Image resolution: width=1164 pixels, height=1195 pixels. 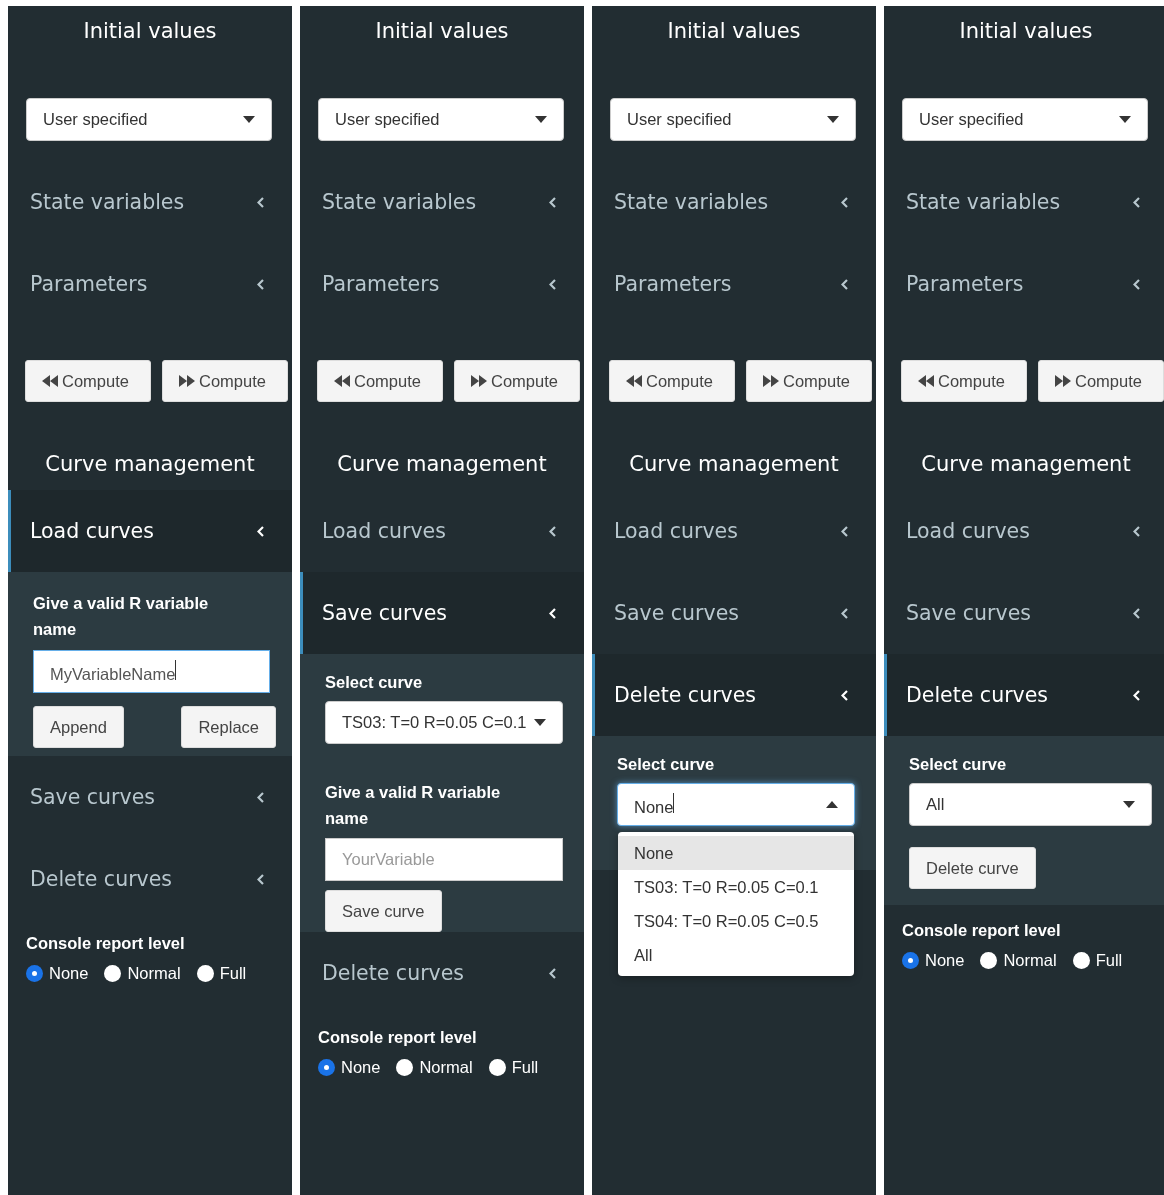 I want to click on select-dropdown: TS03: T=0 R=0.05 C=0.1, so click(x=444, y=722).